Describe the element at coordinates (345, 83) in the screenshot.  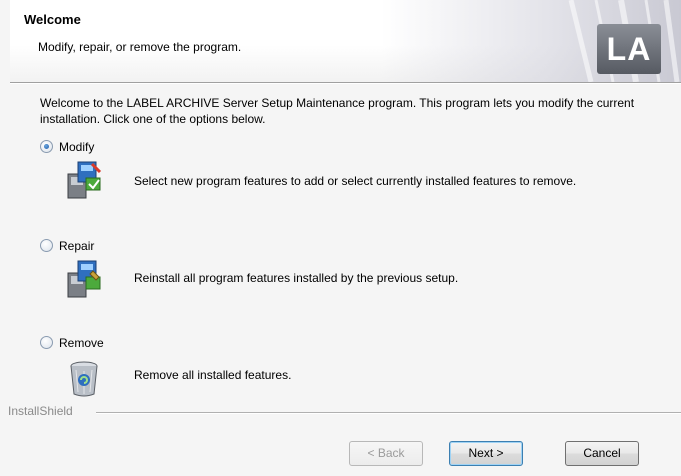
I see `header-divider` at that location.